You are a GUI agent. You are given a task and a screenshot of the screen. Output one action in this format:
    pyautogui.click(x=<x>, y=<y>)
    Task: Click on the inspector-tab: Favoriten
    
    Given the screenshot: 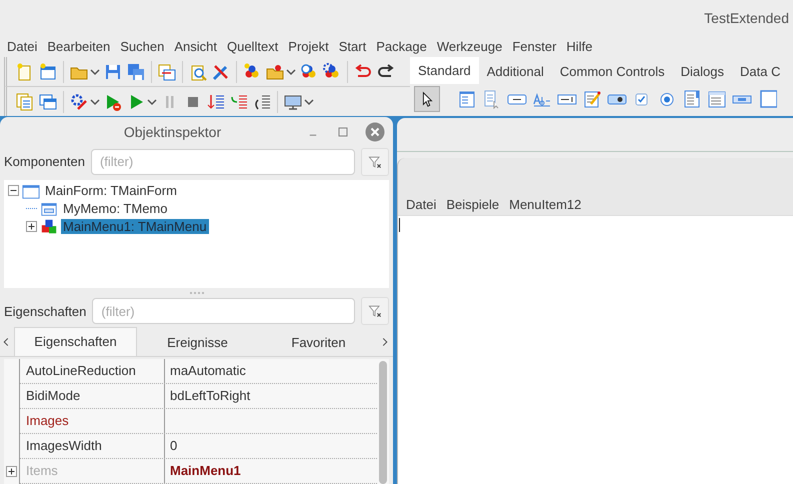 What is the action you would take?
    pyautogui.click(x=318, y=343)
    